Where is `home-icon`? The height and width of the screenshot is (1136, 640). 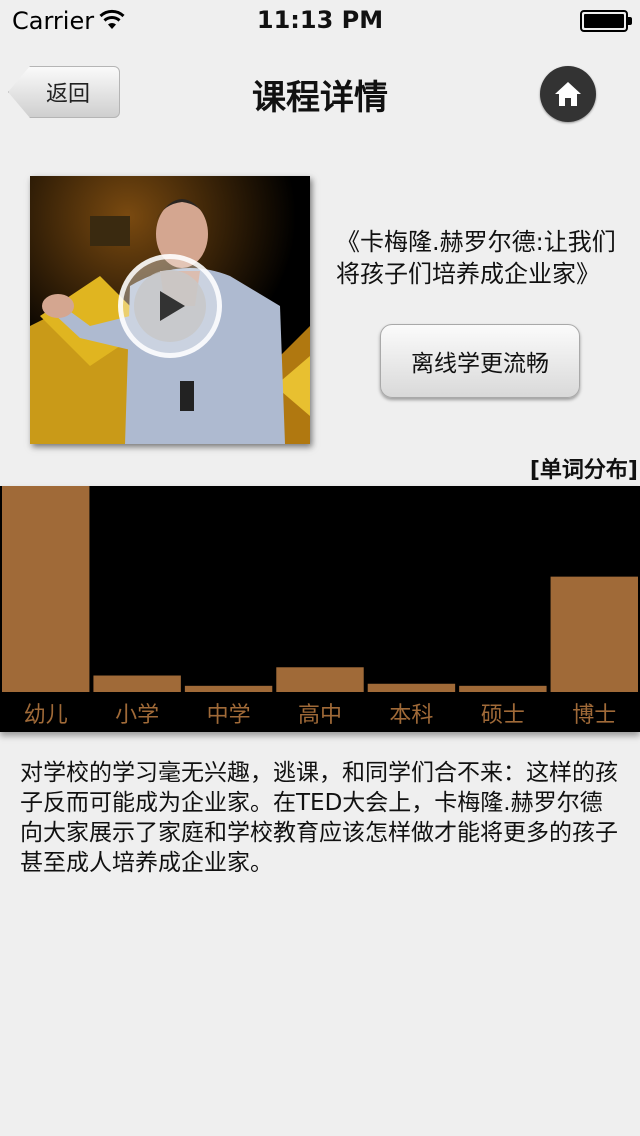
home-icon is located at coordinates (568, 94).